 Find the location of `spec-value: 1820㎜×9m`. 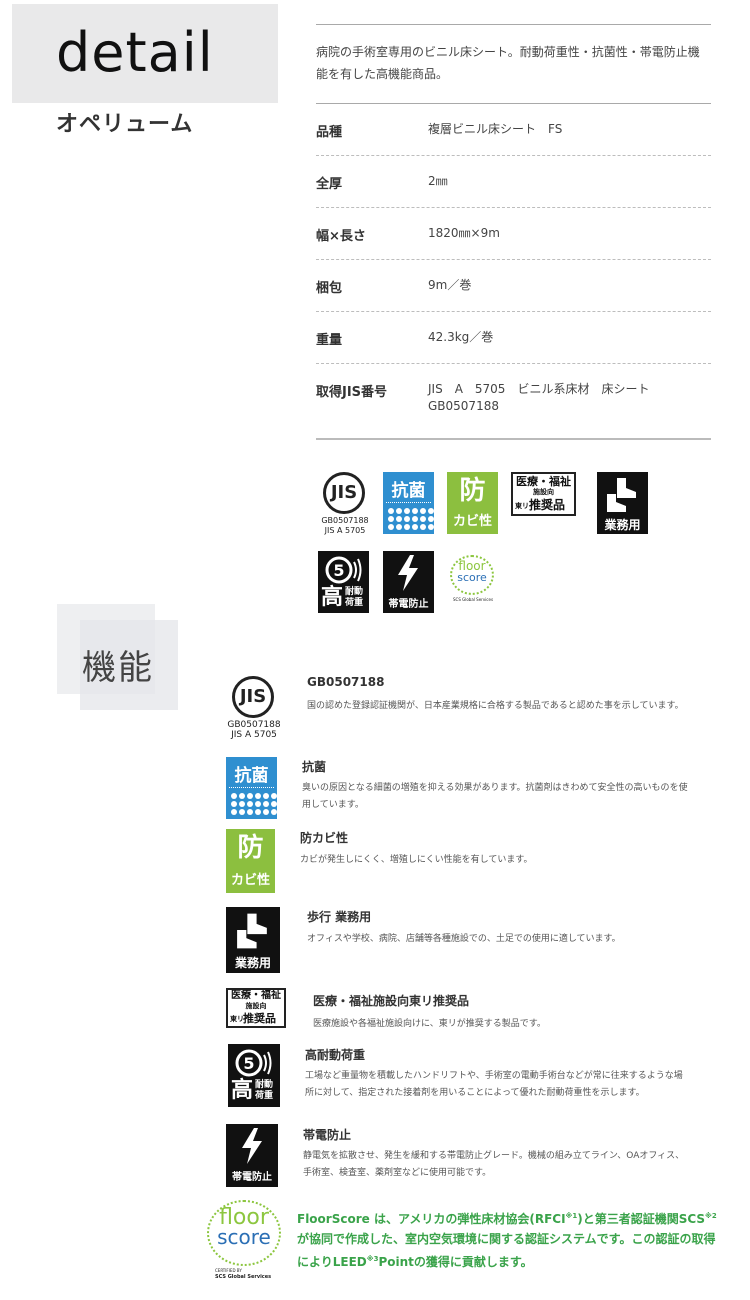

spec-value: 1820㎜×9m is located at coordinates (464, 233).